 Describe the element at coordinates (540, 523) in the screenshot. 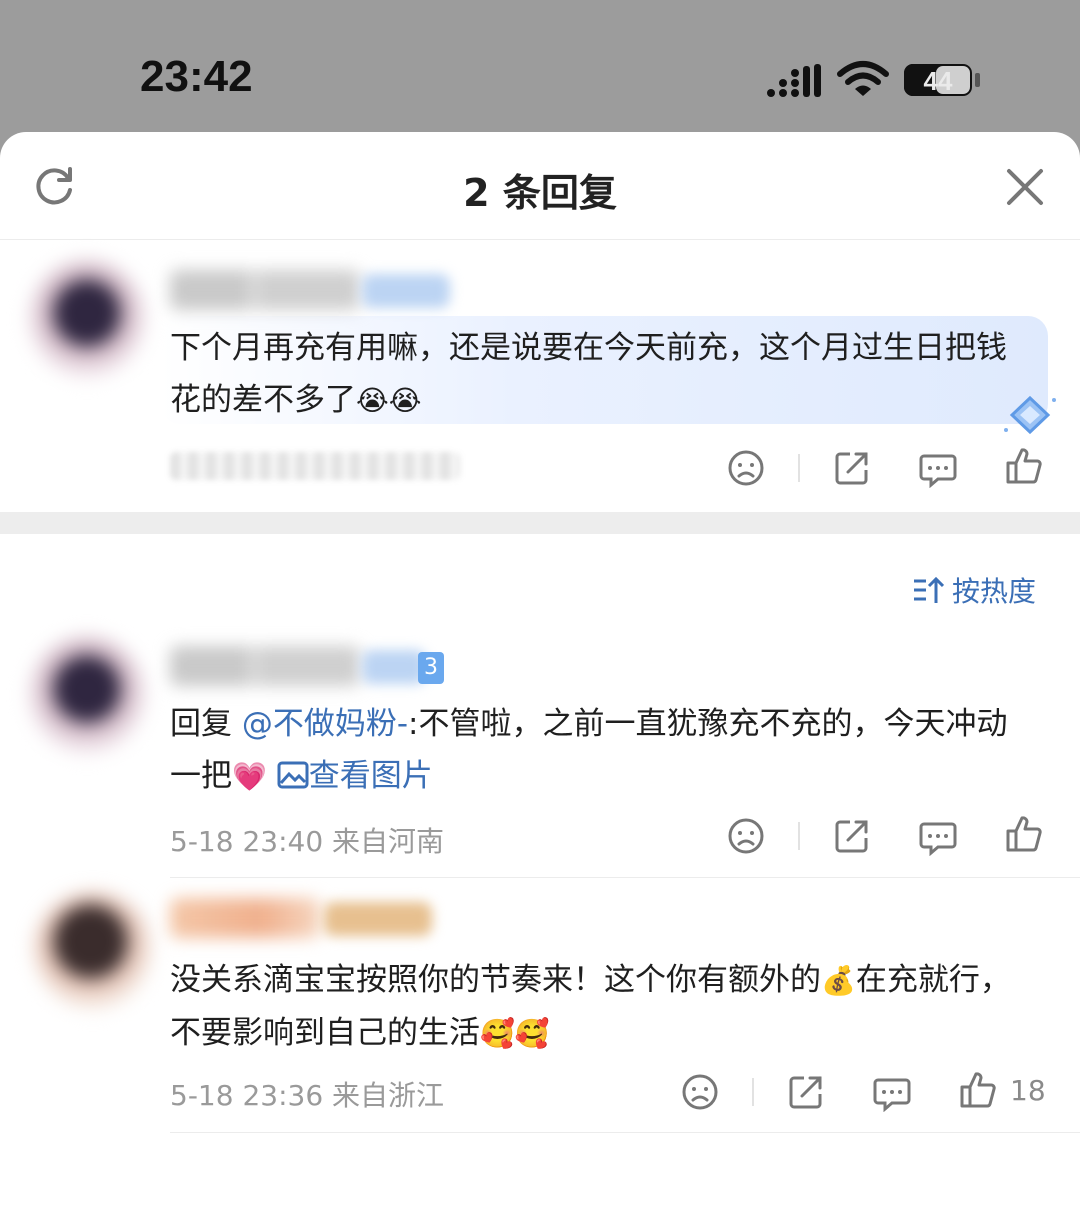

I see `section-divider` at that location.